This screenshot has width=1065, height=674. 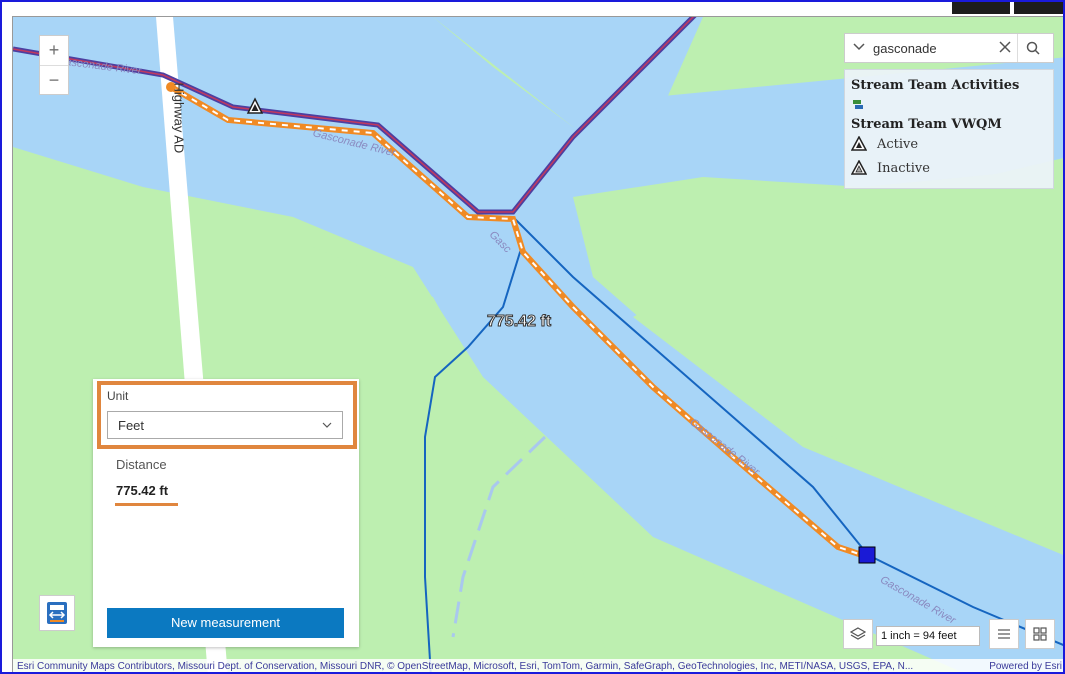 I want to click on powered-by-link: Powered by Esri, so click(x=1025, y=665).